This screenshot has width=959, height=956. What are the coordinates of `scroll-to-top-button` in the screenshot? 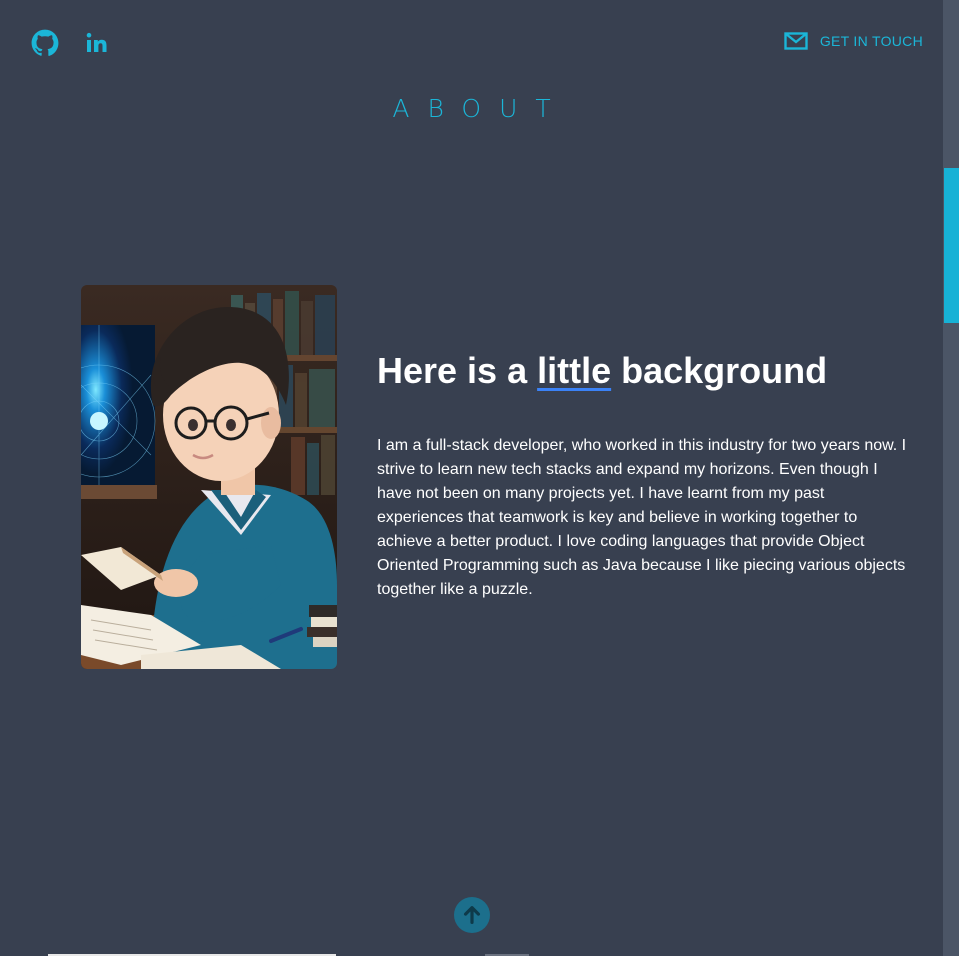 It's located at (472, 915).